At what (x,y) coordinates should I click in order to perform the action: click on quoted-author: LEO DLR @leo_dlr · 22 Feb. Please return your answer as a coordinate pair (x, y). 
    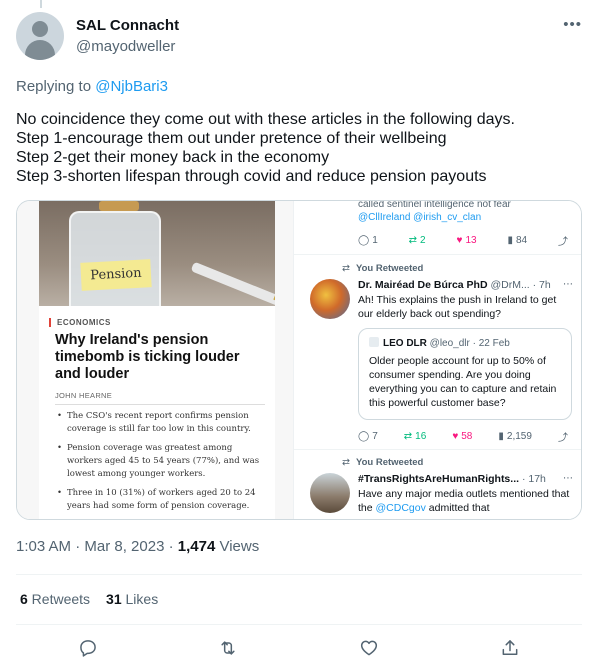
    Looking at the image, I should click on (439, 343).